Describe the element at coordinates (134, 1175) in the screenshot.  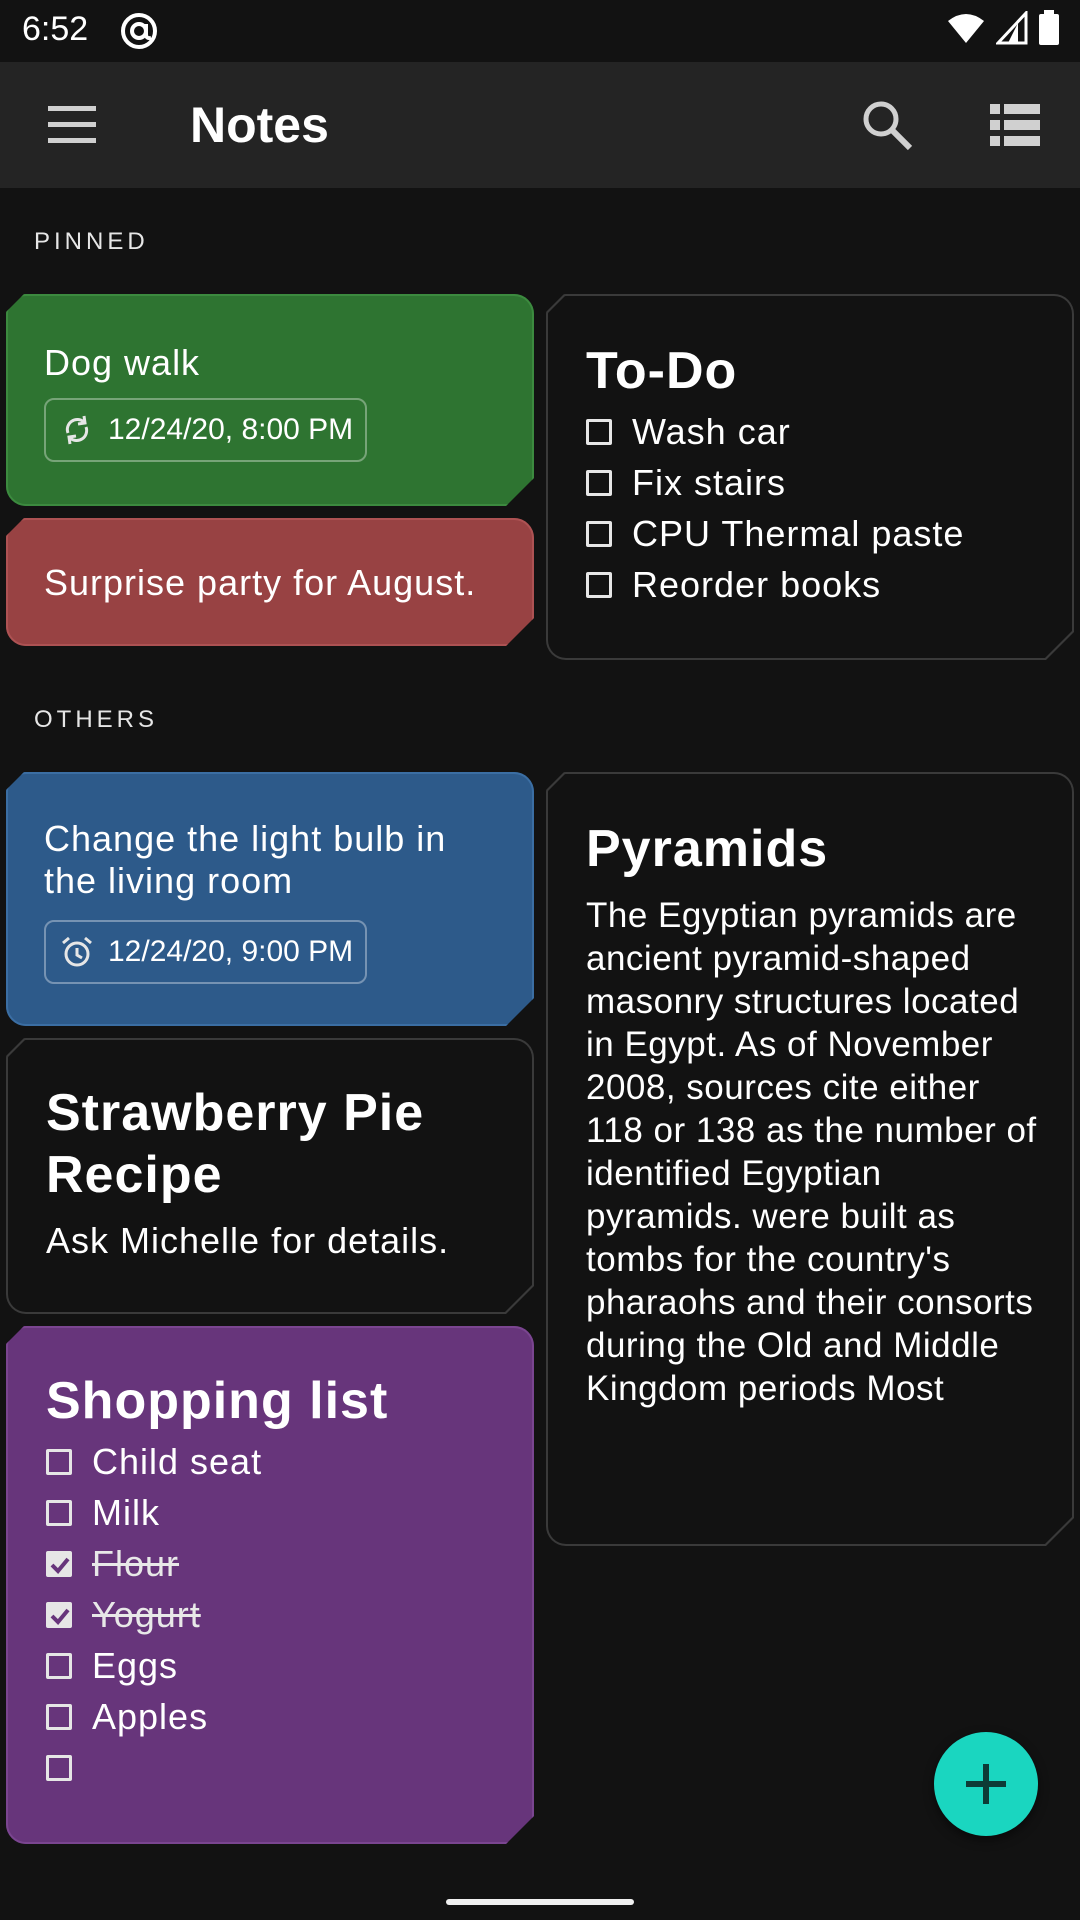
I see `note-title-line: Recipe` at that location.